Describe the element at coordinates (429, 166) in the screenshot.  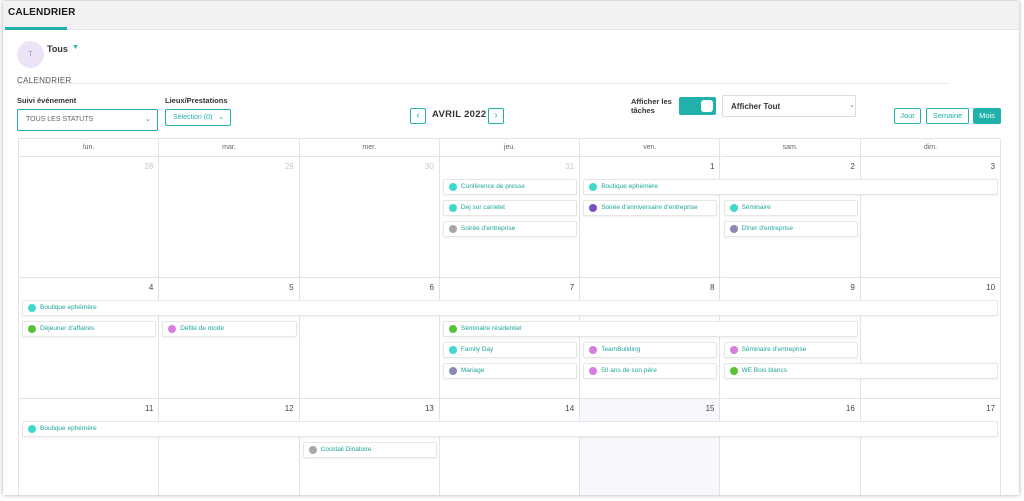
I see `day-number: 30` at that location.